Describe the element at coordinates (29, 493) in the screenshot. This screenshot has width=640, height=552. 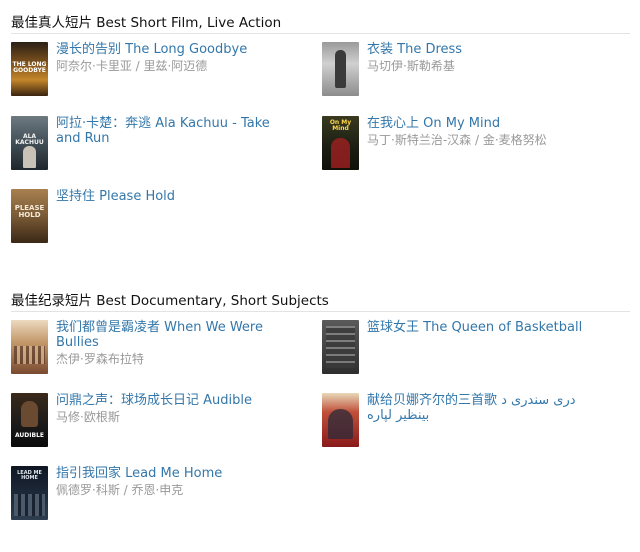
I see `poster-lead-me-home: LEAD ME HOME` at that location.